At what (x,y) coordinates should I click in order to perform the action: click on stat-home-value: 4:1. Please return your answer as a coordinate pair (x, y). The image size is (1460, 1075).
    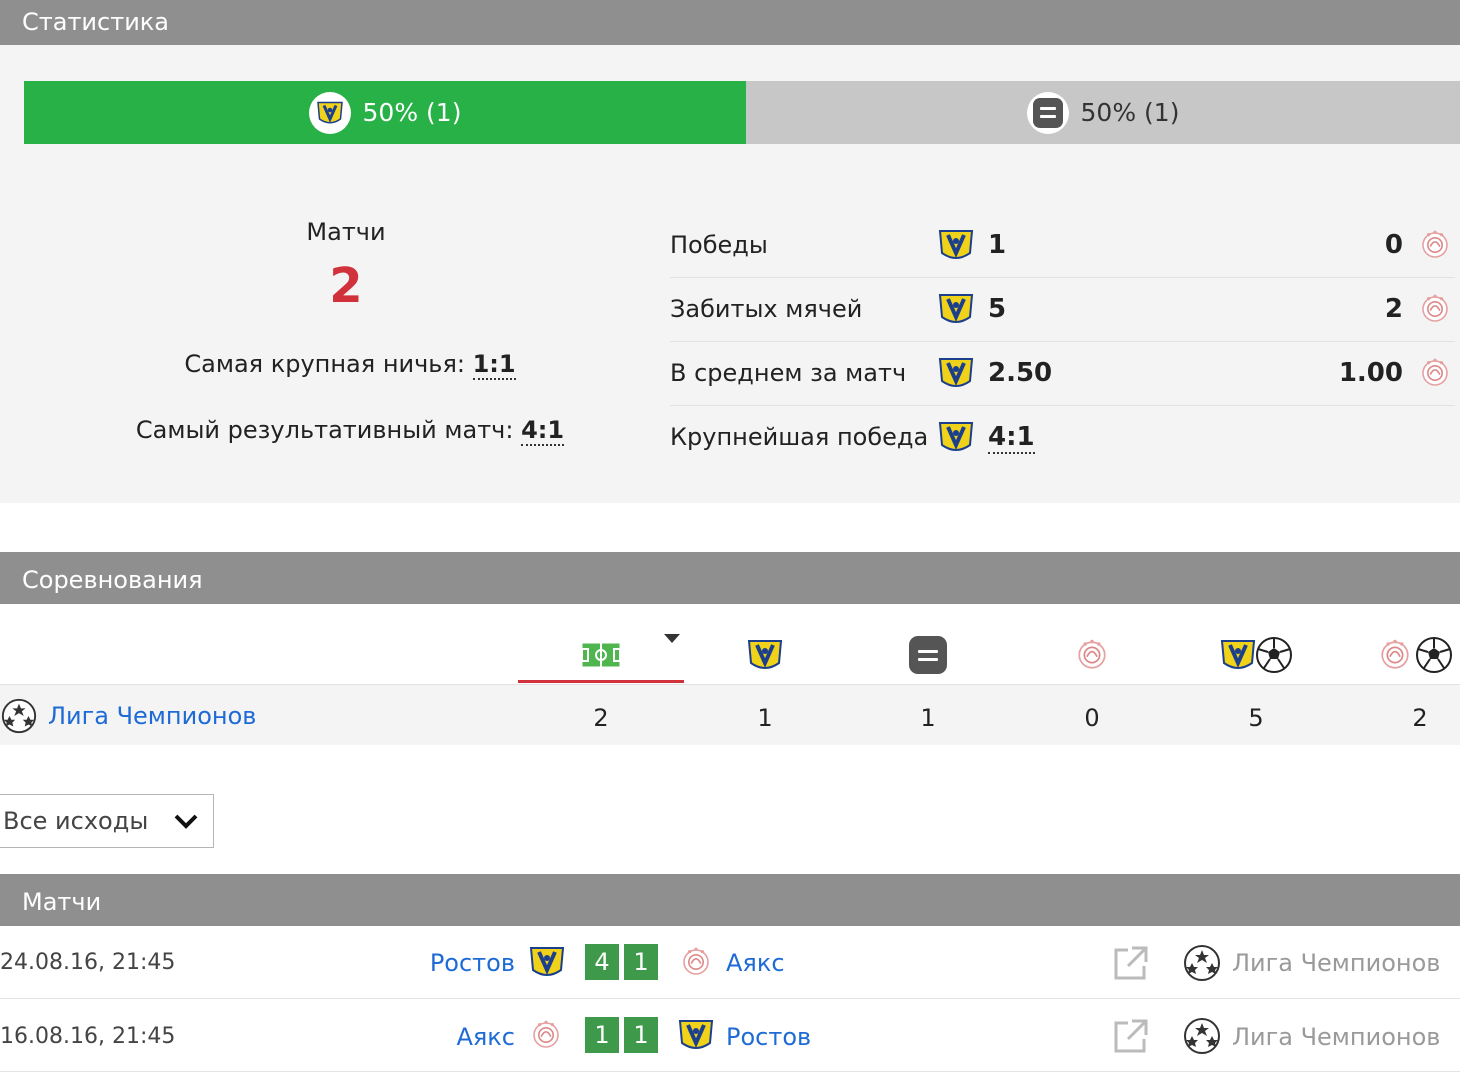
    Looking at the image, I should click on (1011, 438).